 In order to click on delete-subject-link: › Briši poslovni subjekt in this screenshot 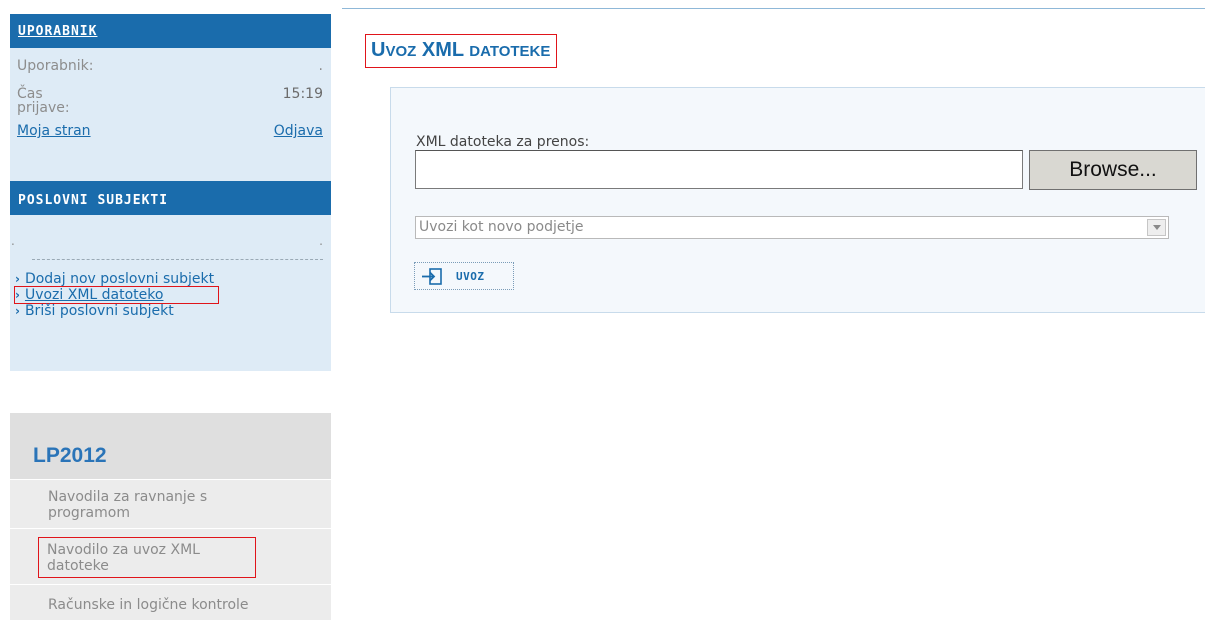, I will do `click(170, 311)`.